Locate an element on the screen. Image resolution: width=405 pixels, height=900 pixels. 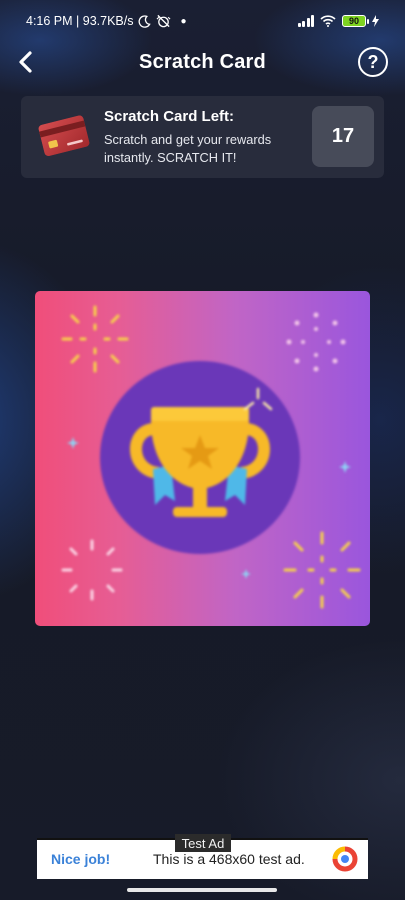
battery-icon: 90 is located at coordinates (355, 21).